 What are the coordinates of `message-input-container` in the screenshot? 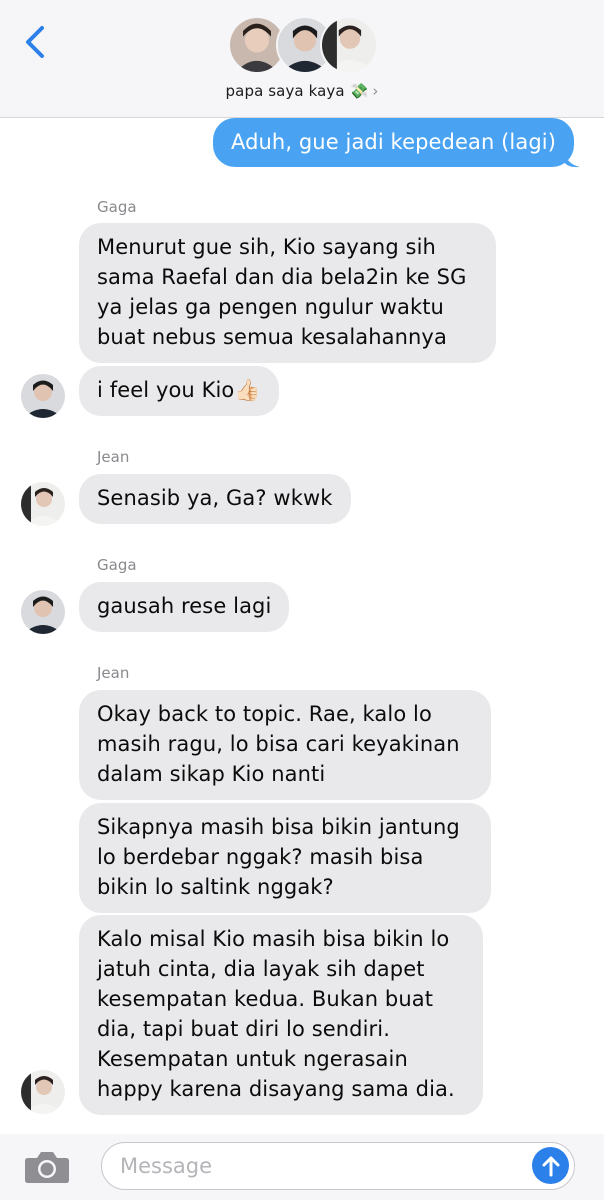 It's located at (338, 1166).